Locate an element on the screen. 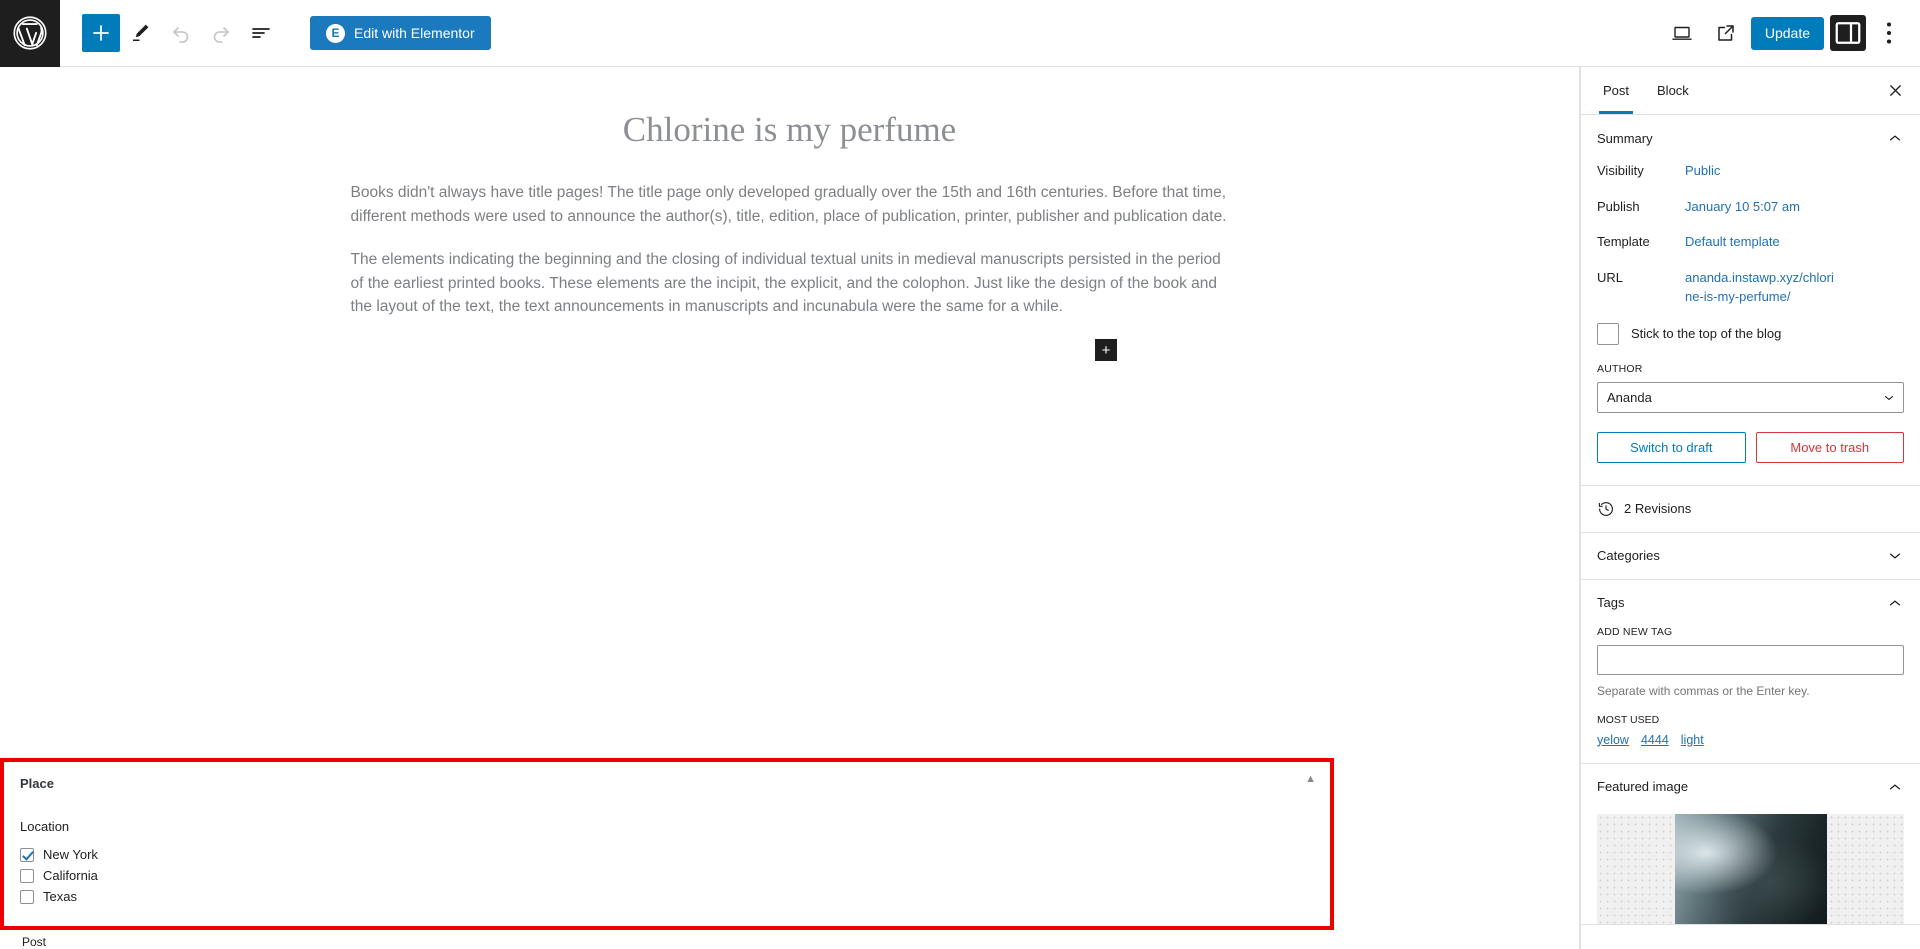  url-label: URL is located at coordinates (1610, 277).